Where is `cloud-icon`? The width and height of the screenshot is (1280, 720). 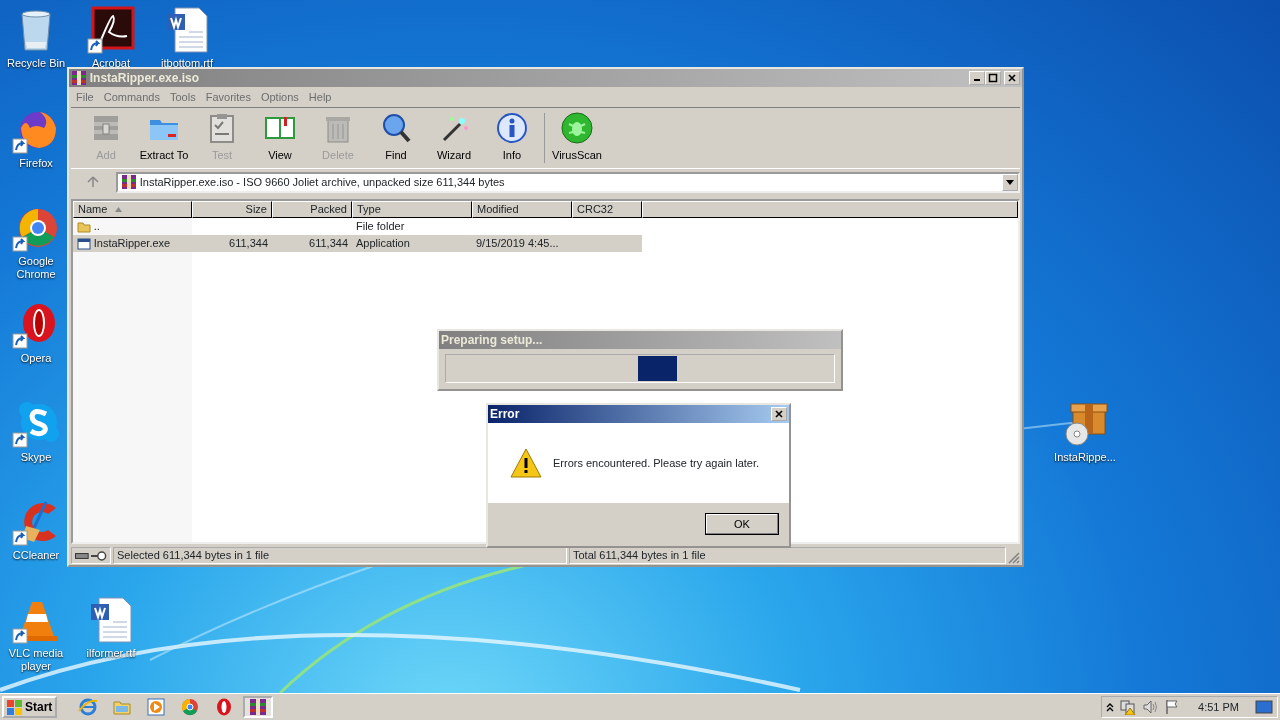
cloud-icon is located at coordinates (36, 424).